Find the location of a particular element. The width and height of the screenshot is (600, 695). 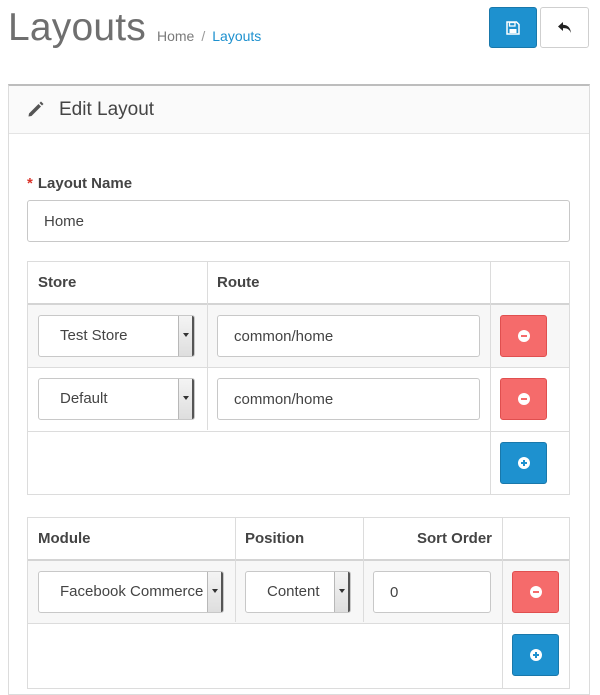

position-select-value: Content is located at coordinates (293, 591).